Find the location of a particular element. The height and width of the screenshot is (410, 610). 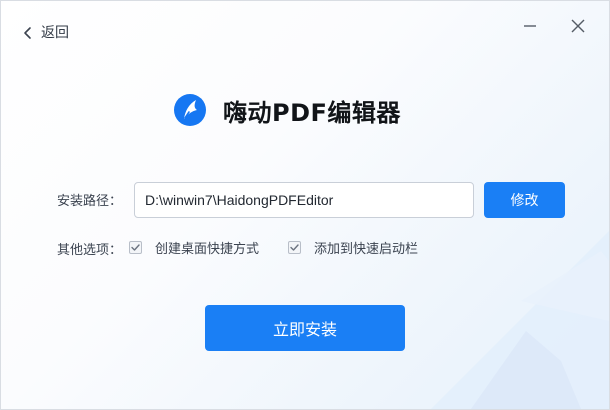

option-desktop-shortcut: 创建桌面快捷方式 is located at coordinates (194, 247).